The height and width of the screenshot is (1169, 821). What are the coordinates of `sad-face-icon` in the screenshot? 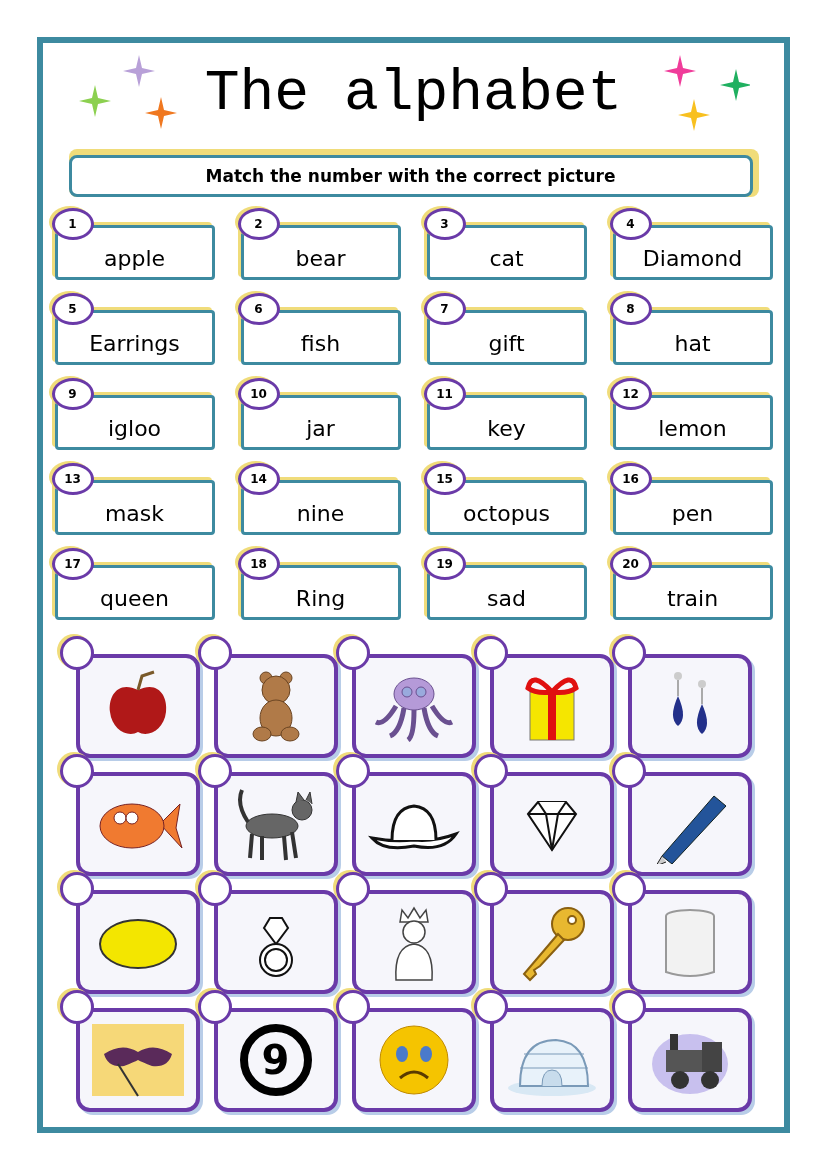 It's located at (413, 1060).